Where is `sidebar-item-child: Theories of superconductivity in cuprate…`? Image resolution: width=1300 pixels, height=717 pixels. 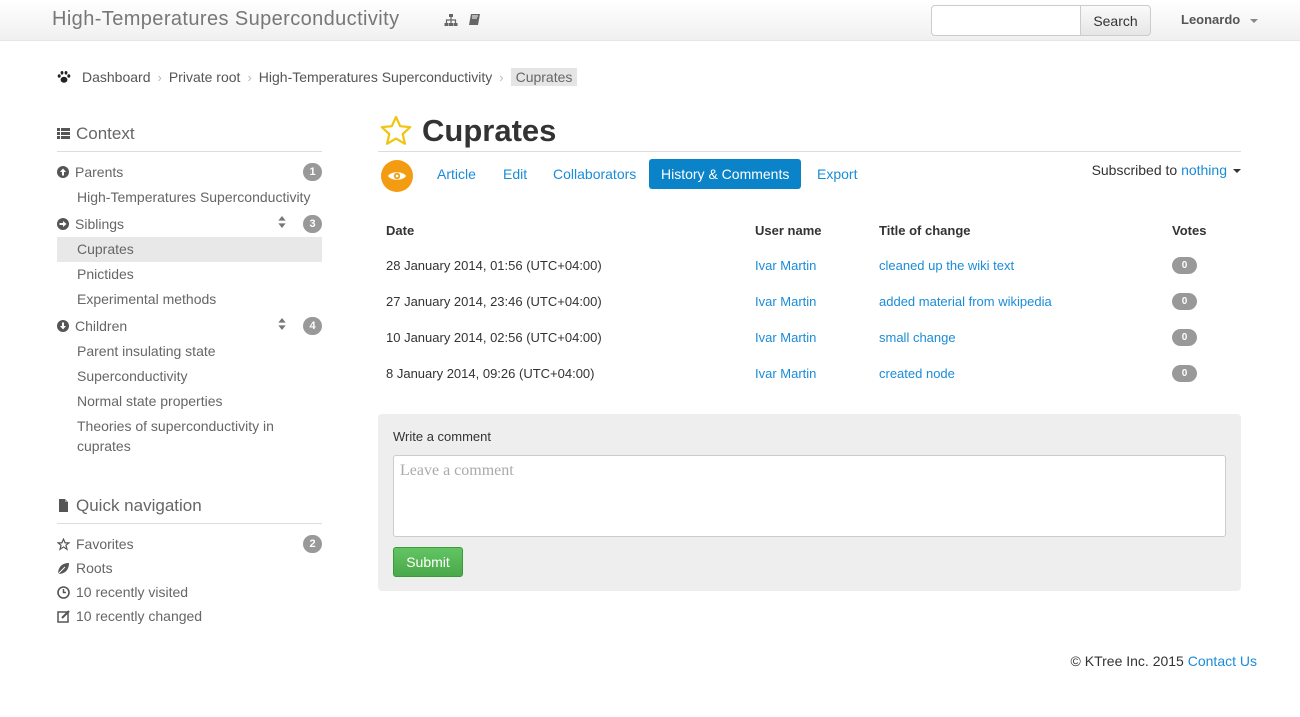 sidebar-item-child: Theories of superconductivity in cuprate… is located at coordinates (177, 437).